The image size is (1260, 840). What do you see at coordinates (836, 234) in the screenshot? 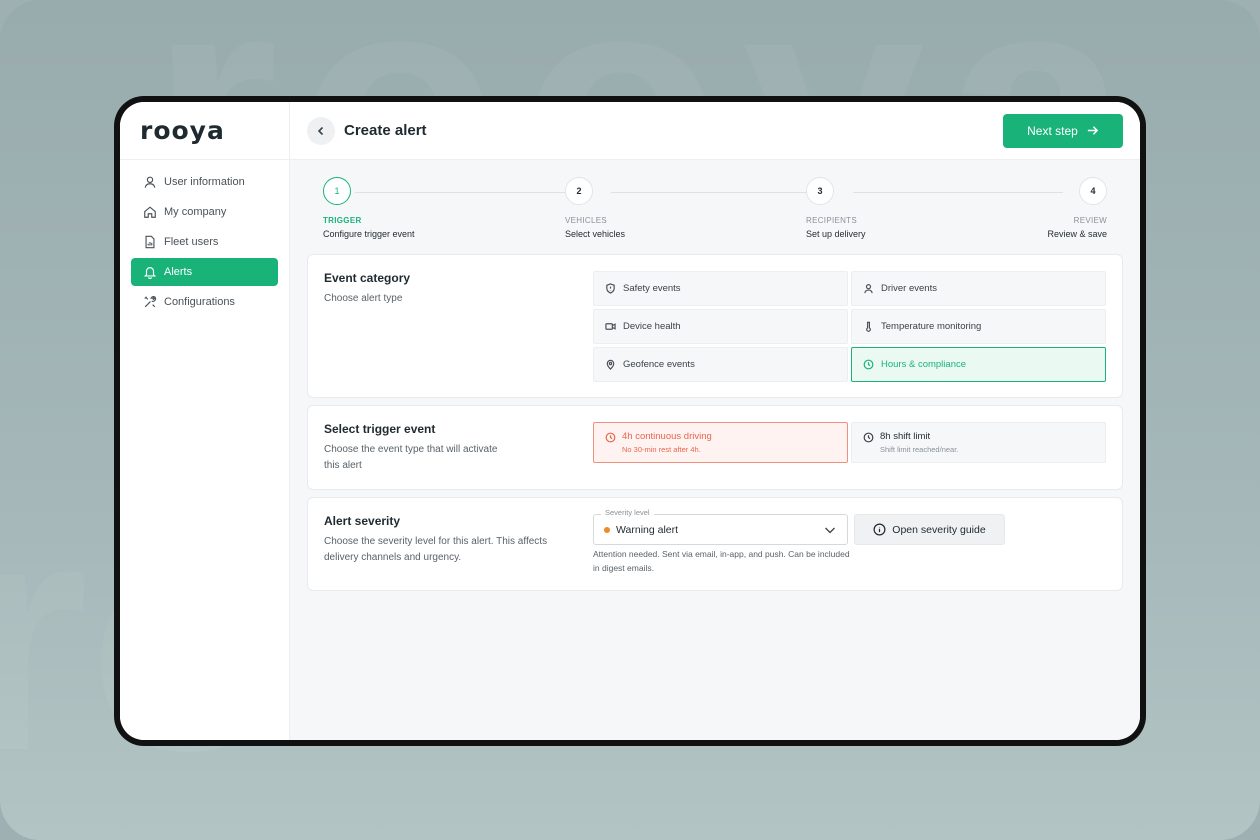
I see `step-subtitle: Set up delivery` at bounding box center [836, 234].